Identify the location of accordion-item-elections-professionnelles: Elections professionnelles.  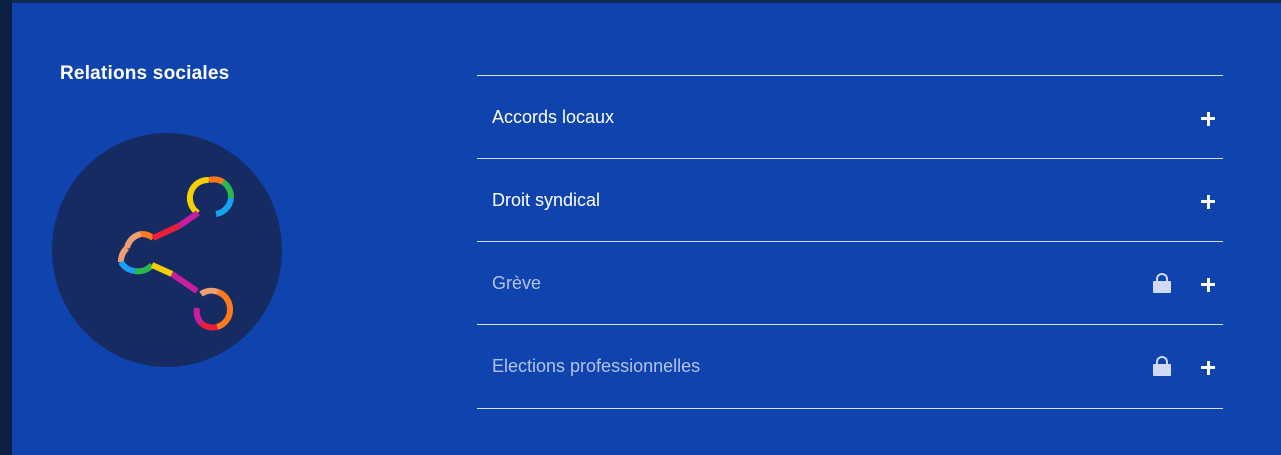
(850, 366).